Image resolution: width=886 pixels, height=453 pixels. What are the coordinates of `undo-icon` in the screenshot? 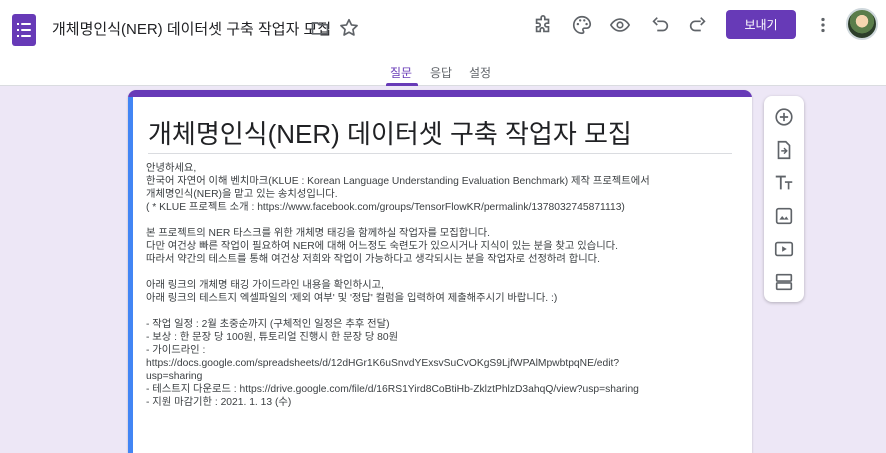 It's located at (660, 25).